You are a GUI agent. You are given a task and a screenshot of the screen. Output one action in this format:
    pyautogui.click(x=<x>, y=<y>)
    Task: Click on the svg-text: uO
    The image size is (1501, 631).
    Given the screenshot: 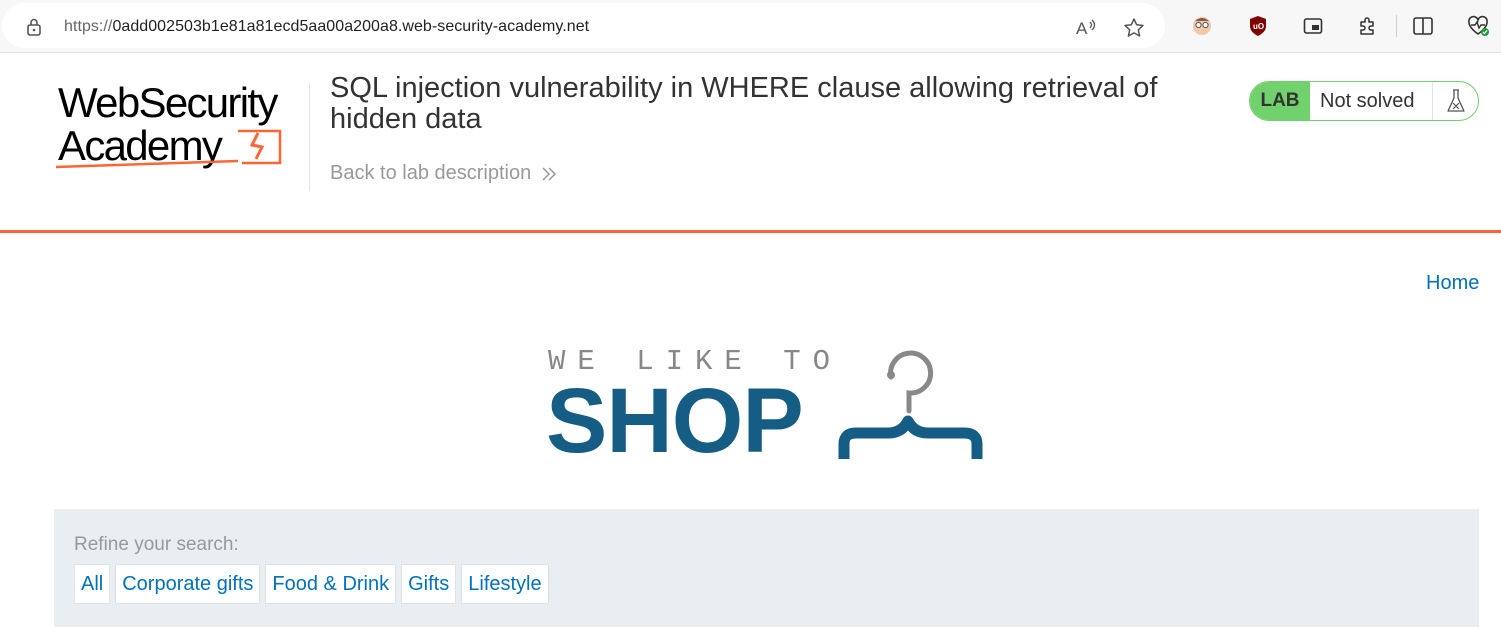 What is the action you would take?
    pyautogui.click(x=1258, y=26)
    